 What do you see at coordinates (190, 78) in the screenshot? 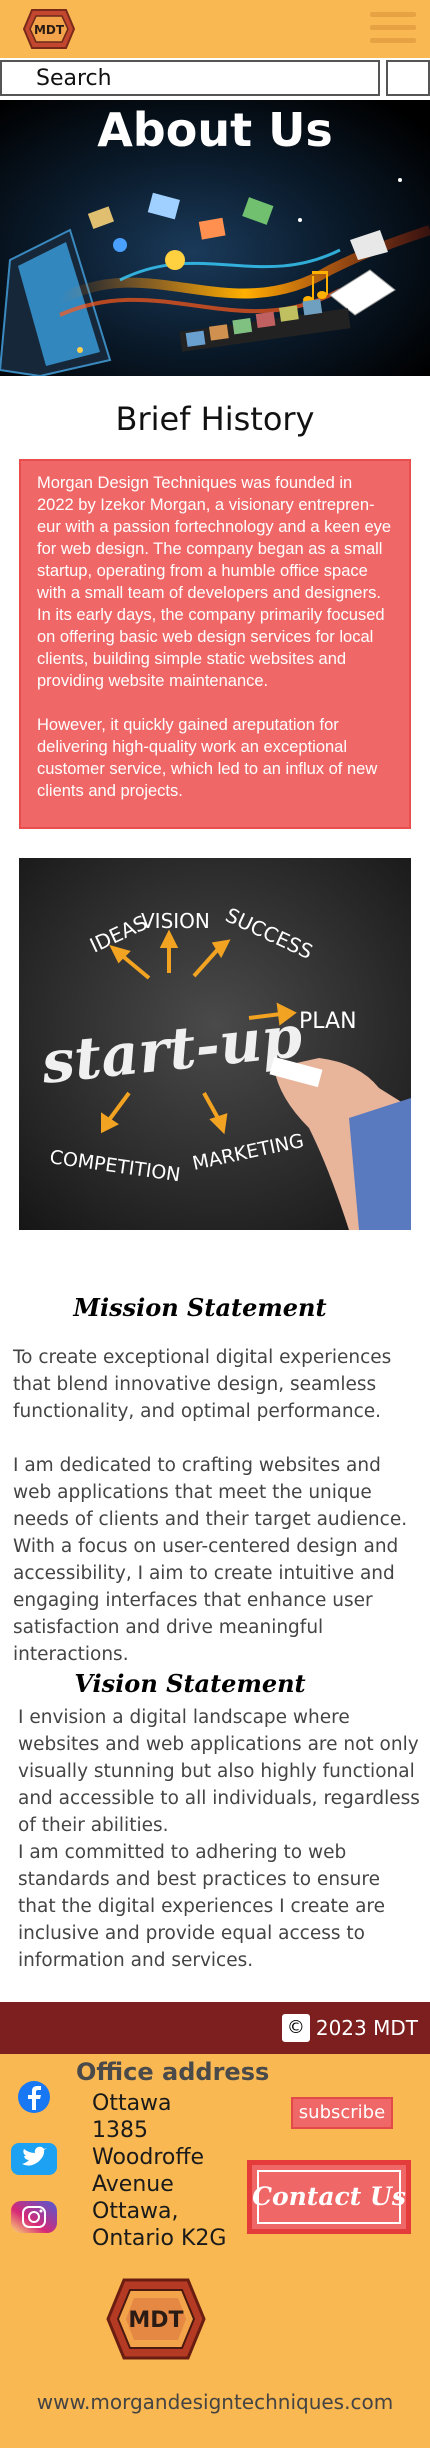
I see `search-input` at bounding box center [190, 78].